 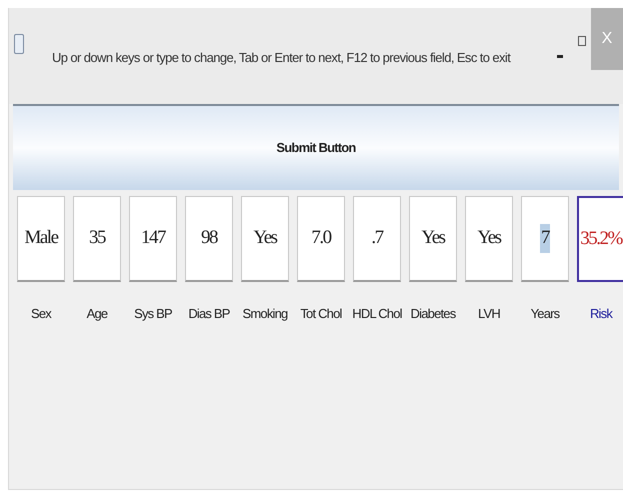 I want to click on field-label: Diabetes, so click(x=433, y=314).